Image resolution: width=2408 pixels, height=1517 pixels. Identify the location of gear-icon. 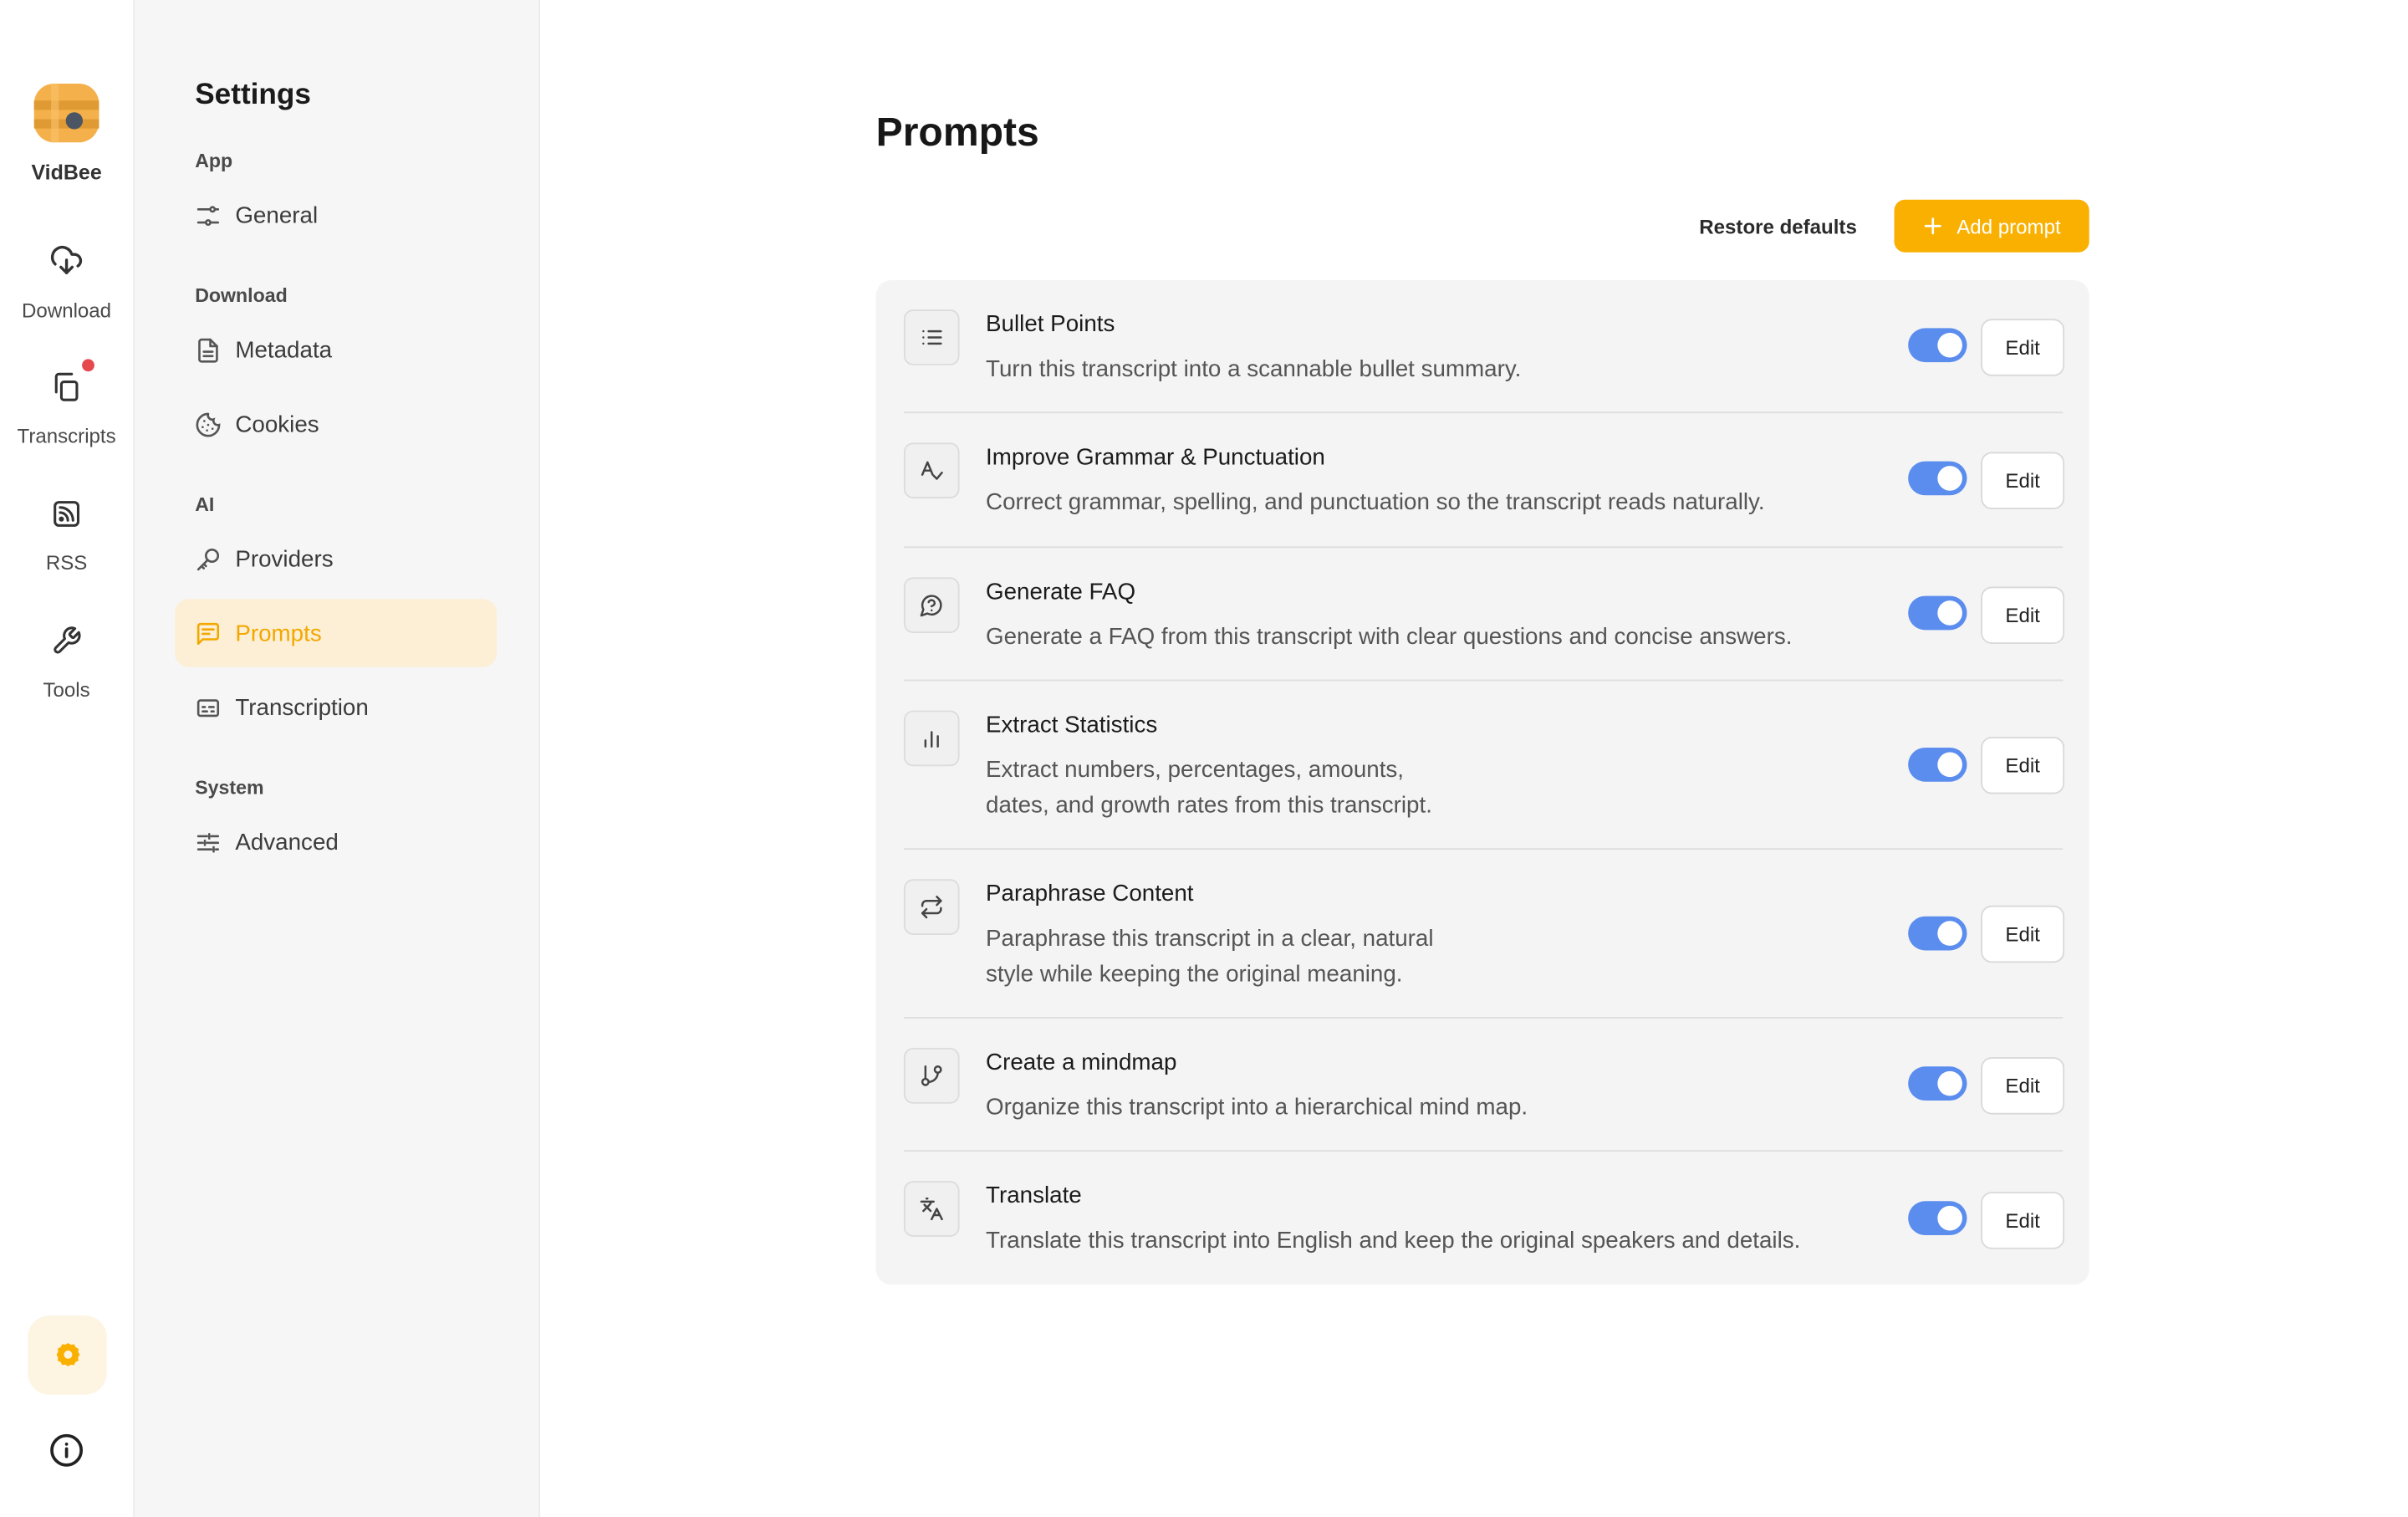
(67, 1354).